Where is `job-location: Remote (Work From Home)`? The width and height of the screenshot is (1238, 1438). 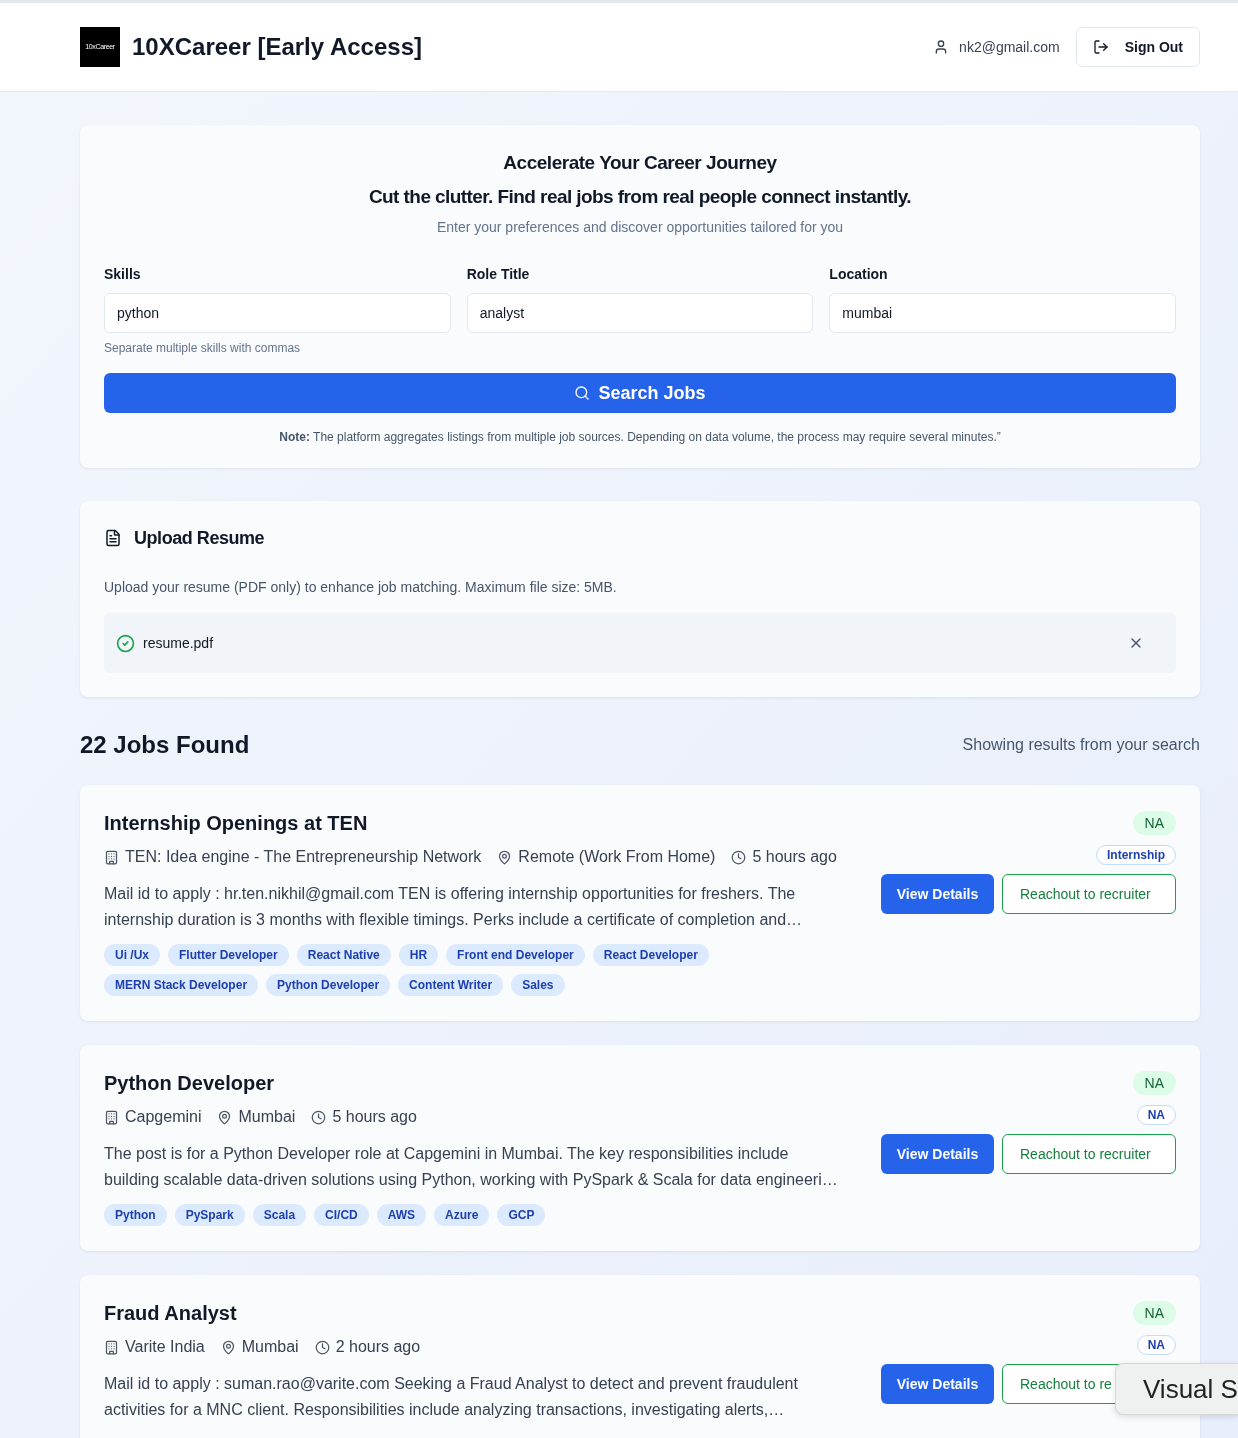 job-location: Remote (Work From Home) is located at coordinates (617, 857).